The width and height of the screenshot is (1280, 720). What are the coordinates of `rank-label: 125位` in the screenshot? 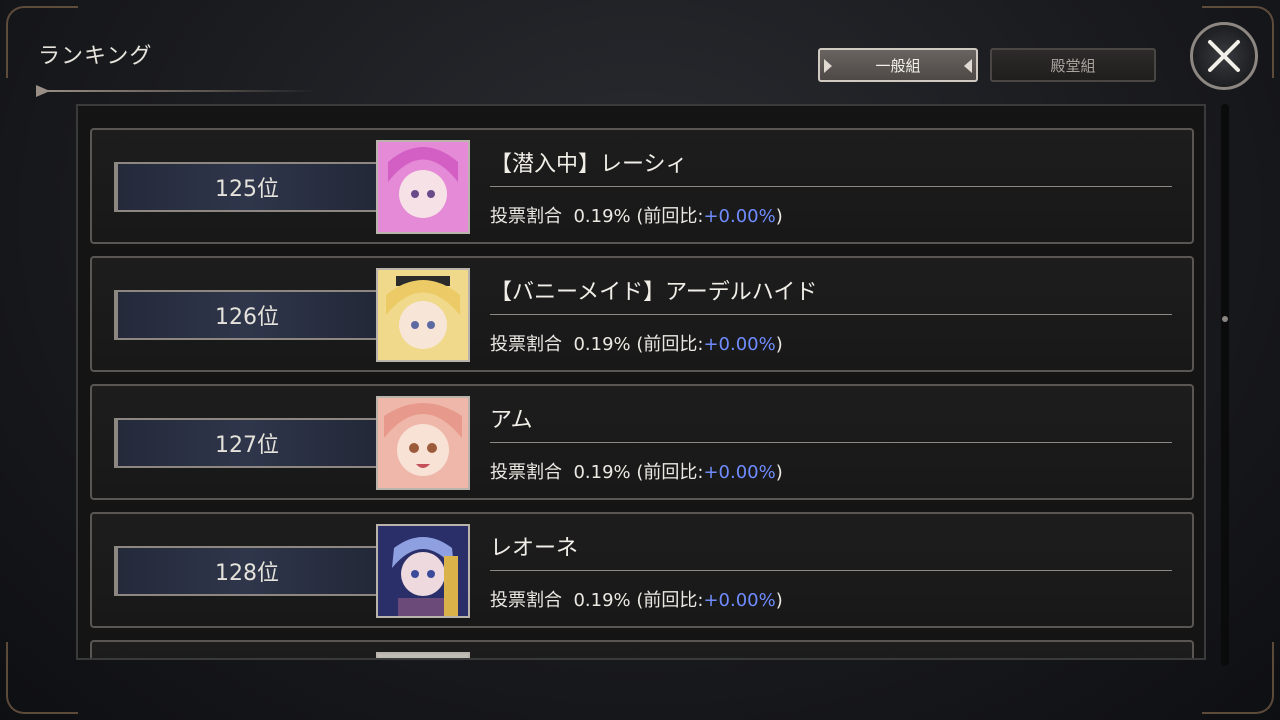 It's located at (247, 189).